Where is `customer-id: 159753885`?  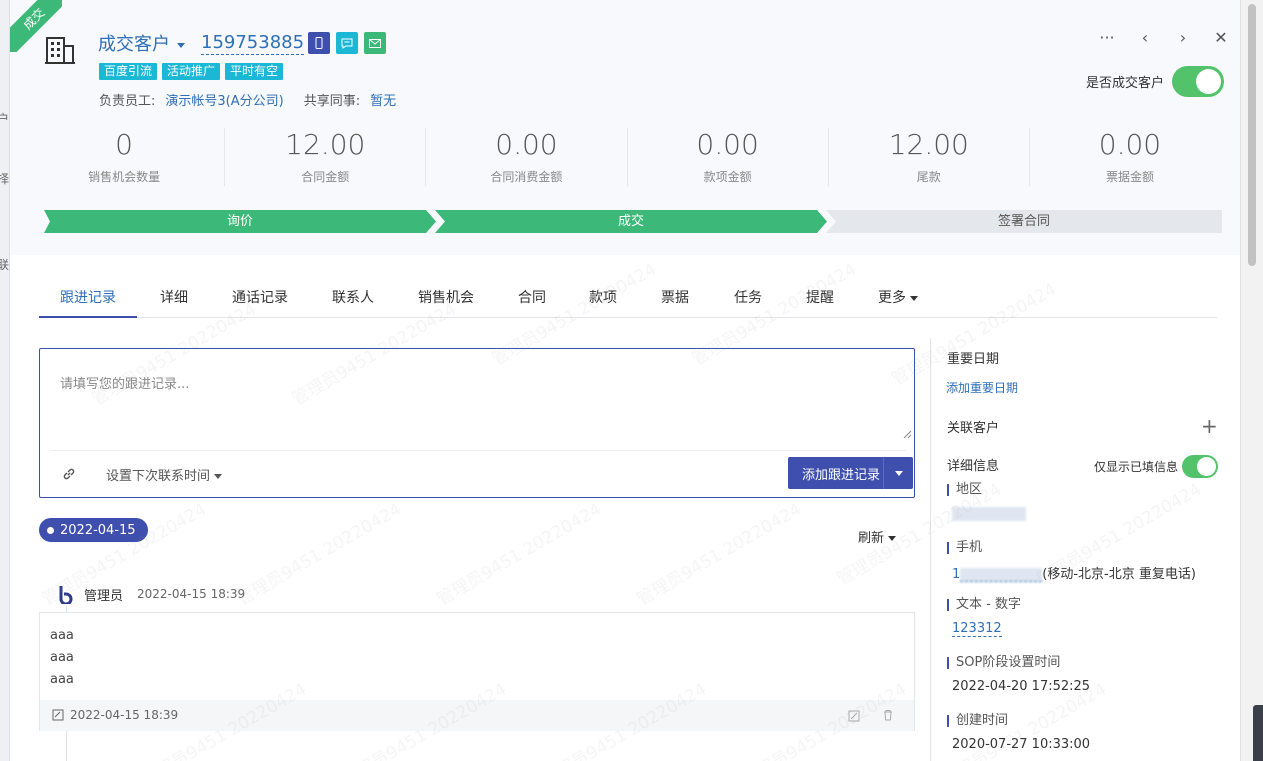
customer-id: 159753885 is located at coordinates (253, 43).